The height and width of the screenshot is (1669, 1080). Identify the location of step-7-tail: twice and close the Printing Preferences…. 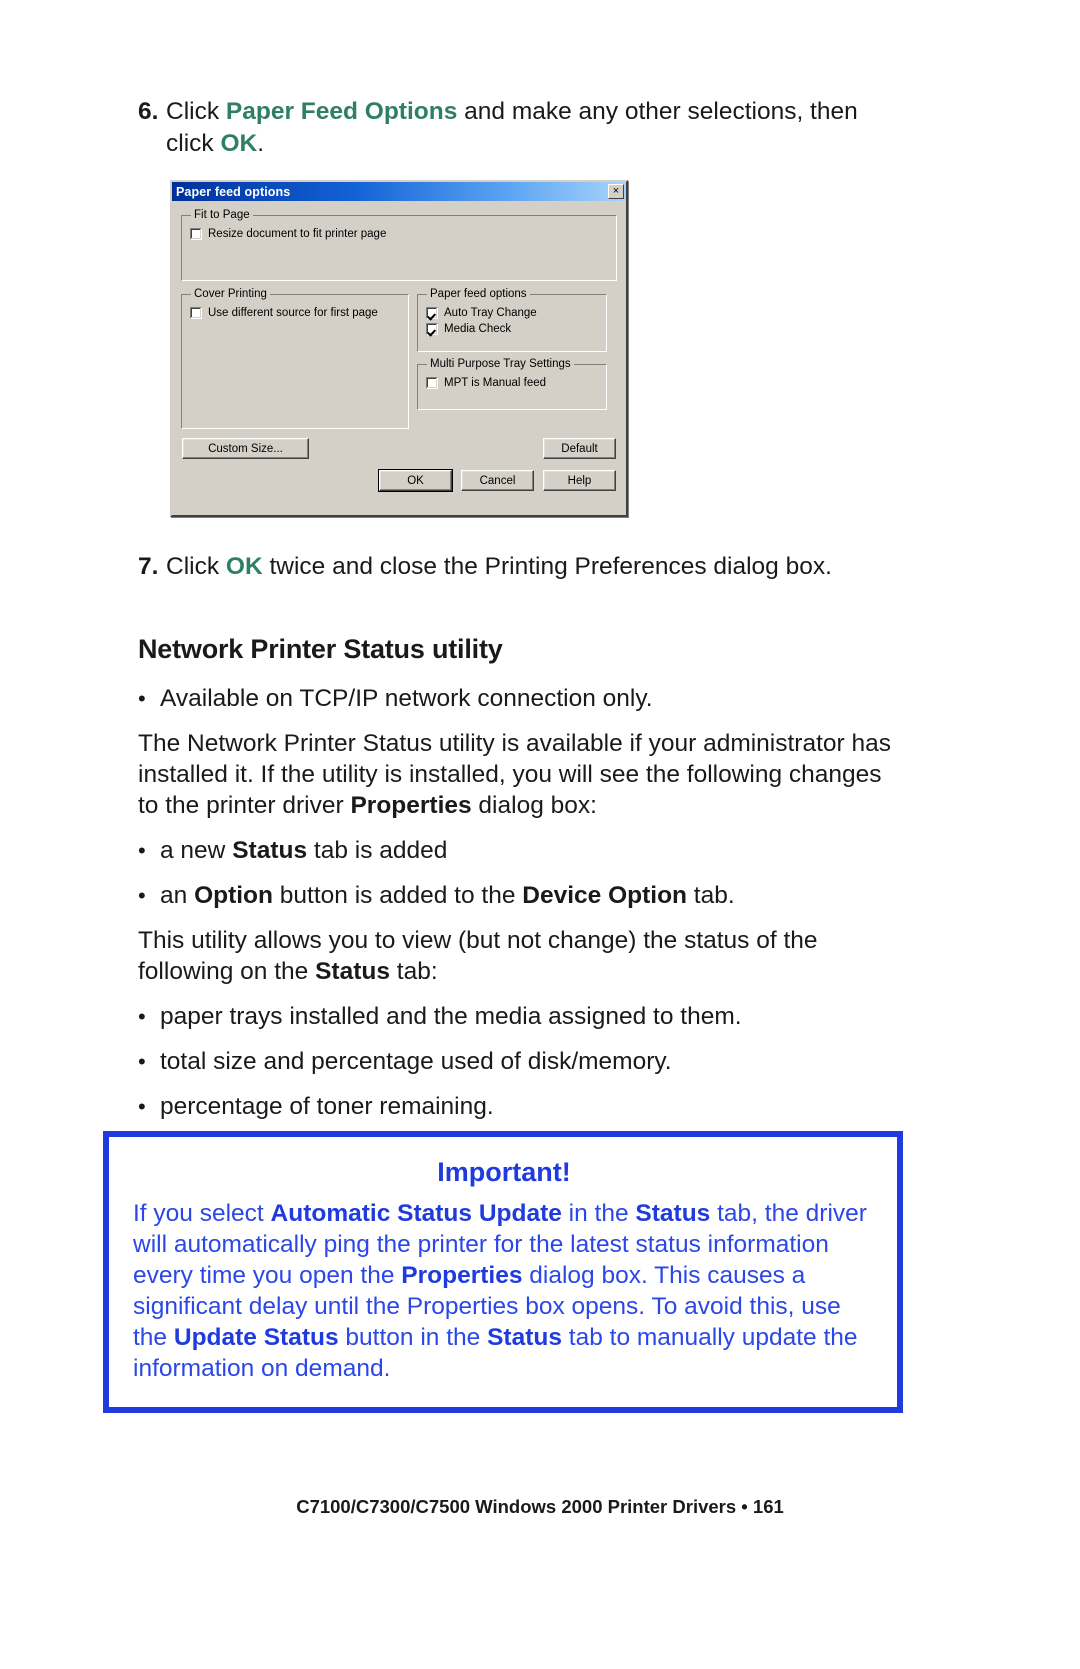
(547, 566).